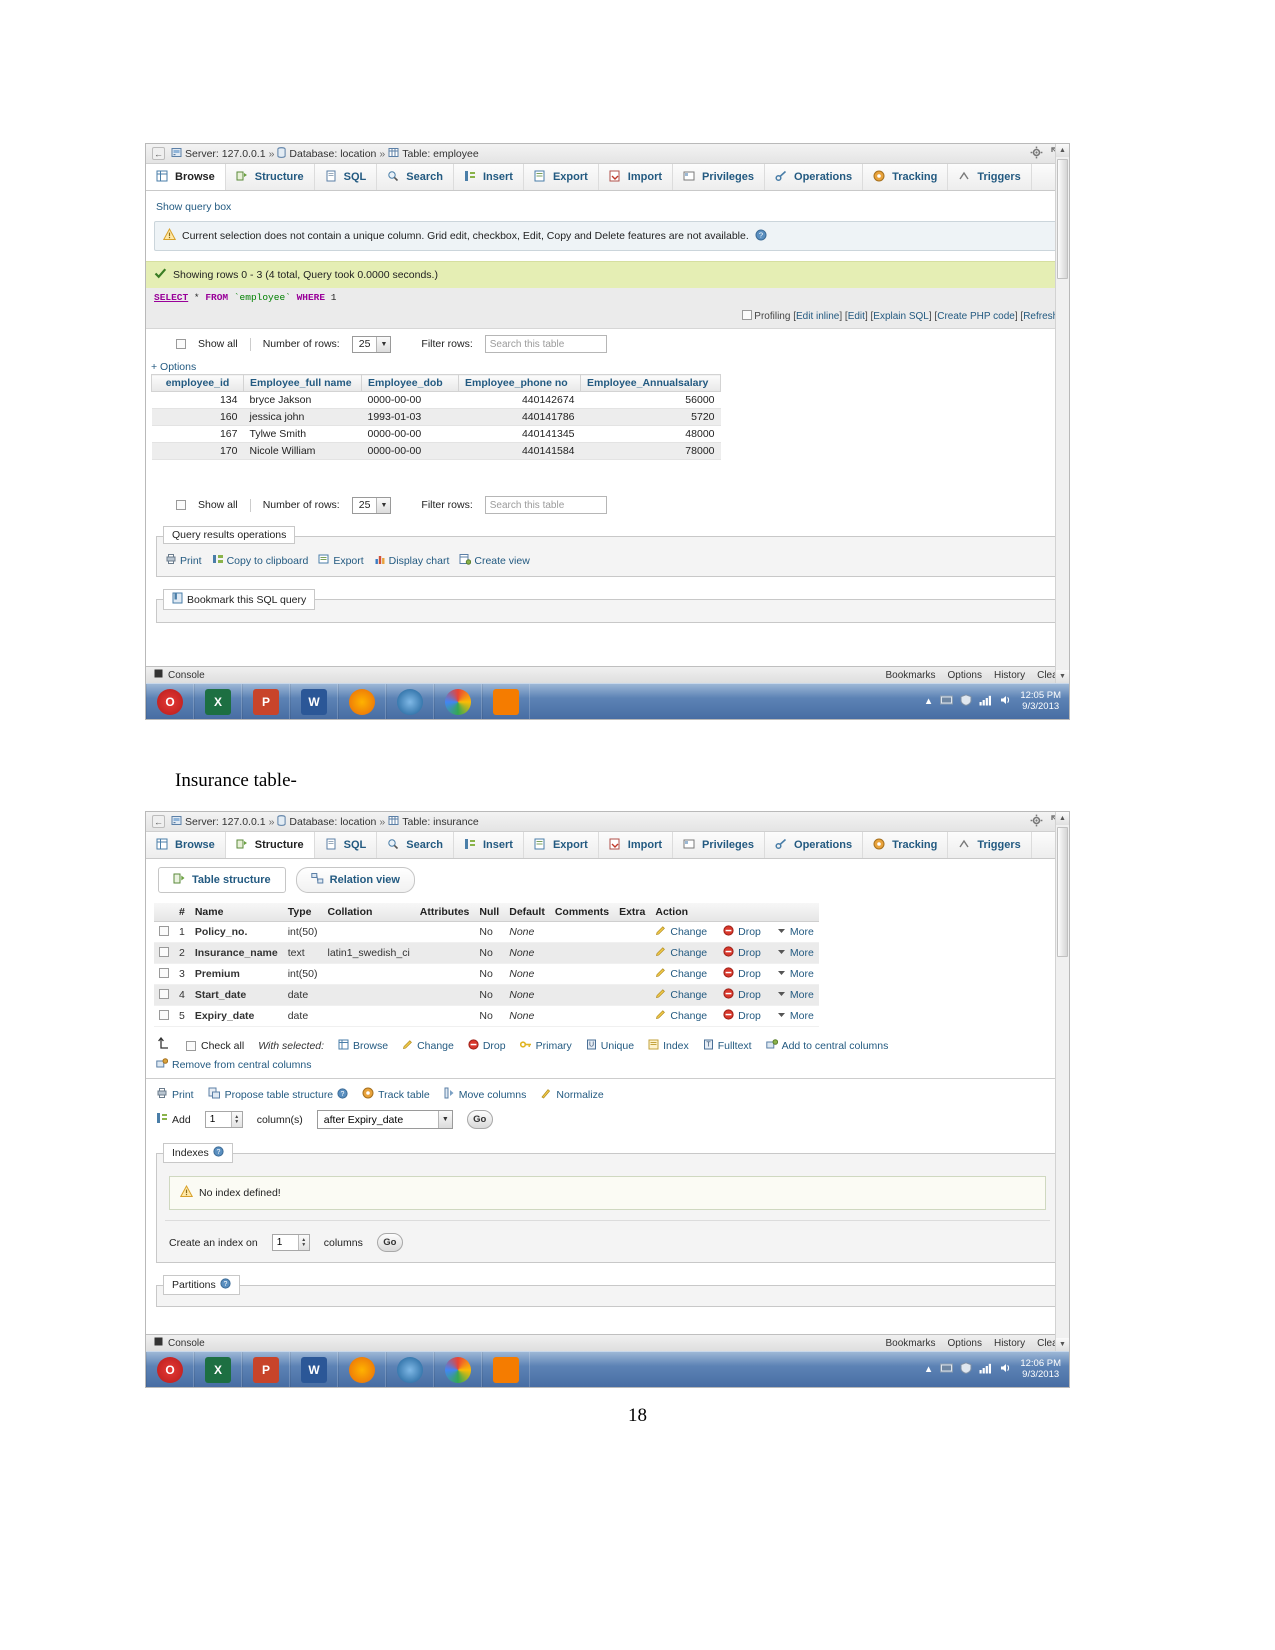 The image size is (1275, 1650). Describe the element at coordinates (545, 344) in the screenshot. I see `filter-rows-input-top: Search this table` at that location.